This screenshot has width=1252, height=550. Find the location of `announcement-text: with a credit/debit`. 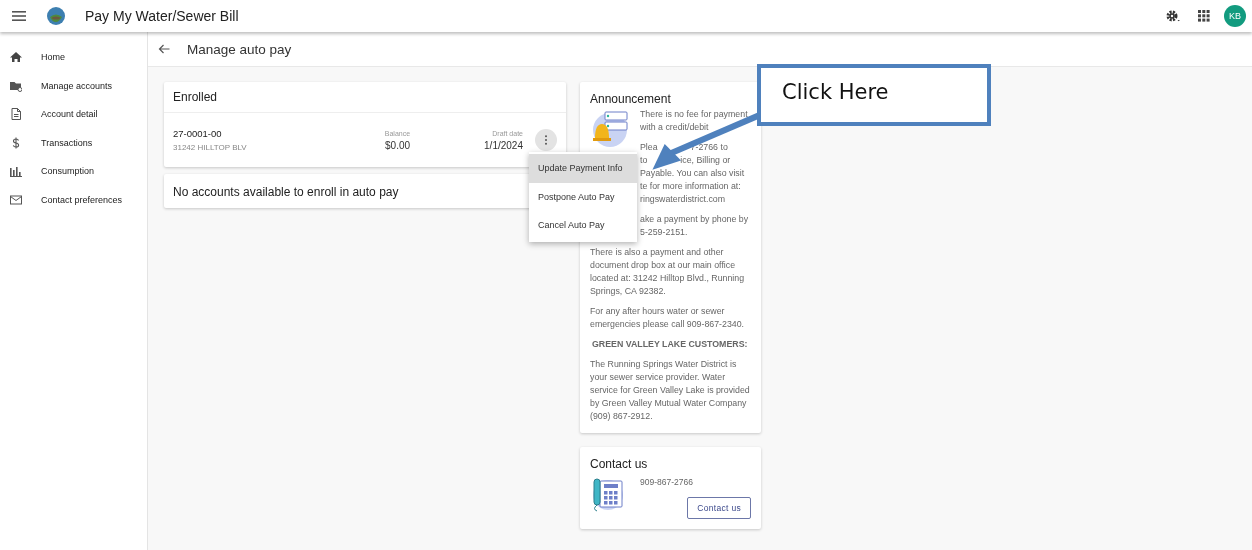

announcement-text: with a credit/debit is located at coordinates (674, 127).